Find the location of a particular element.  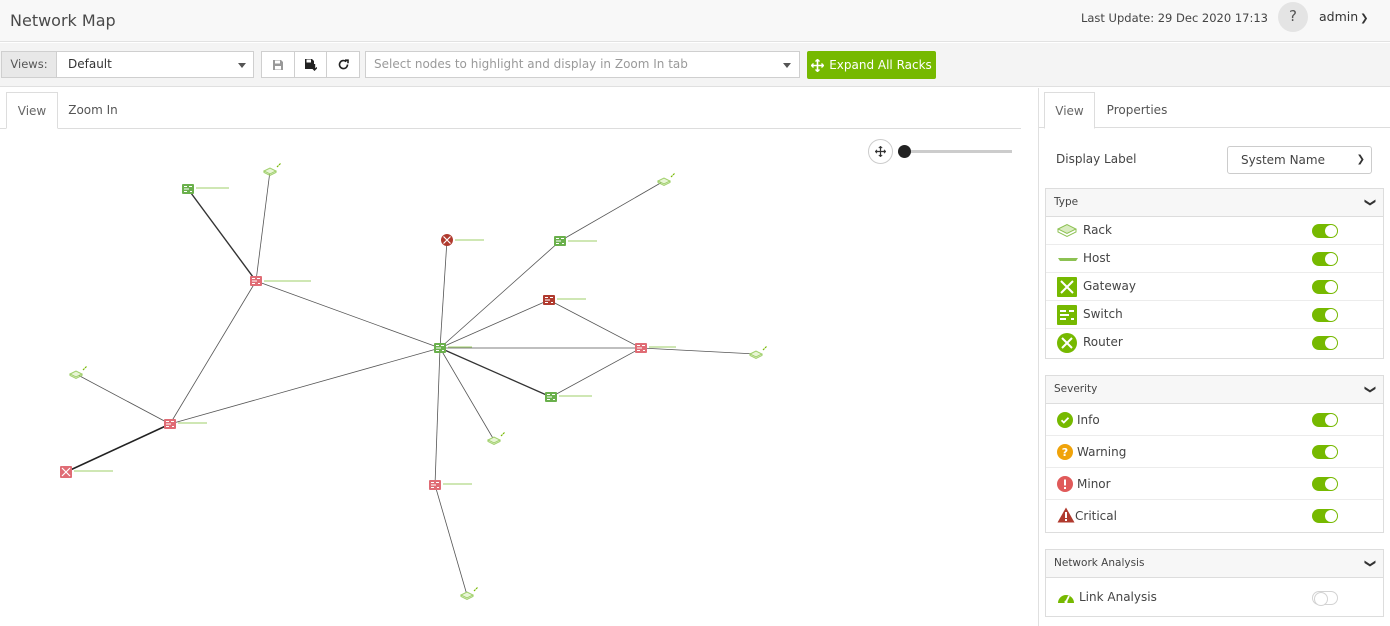

info-toggle is located at coordinates (1325, 420).